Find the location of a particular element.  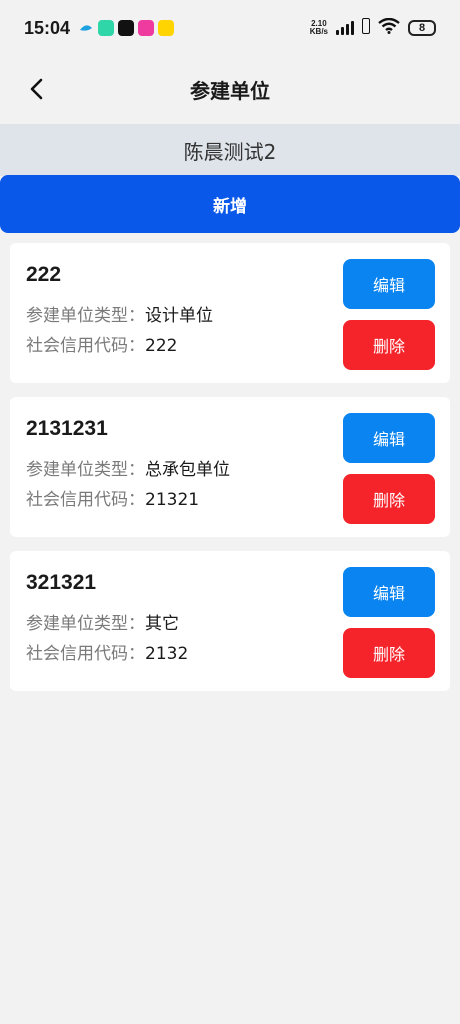

status-time: 15:04 is located at coordinates (47, 27).